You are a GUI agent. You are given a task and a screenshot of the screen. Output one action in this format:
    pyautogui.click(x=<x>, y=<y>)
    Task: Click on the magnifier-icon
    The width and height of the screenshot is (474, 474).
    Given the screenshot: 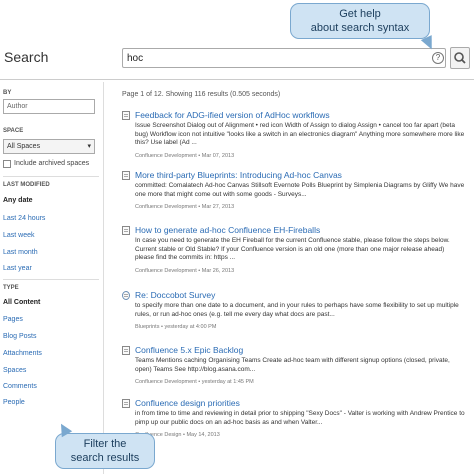 What is the action you would take?
    pyautogui.click(x=460, y=58)
    